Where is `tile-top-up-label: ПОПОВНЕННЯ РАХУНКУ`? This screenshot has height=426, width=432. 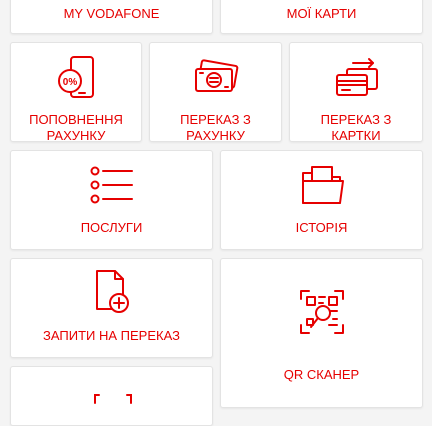 tile-top-up-label: ПОПОВНЕННЯ РАХУНКУ is located at coordinates (76, 127).